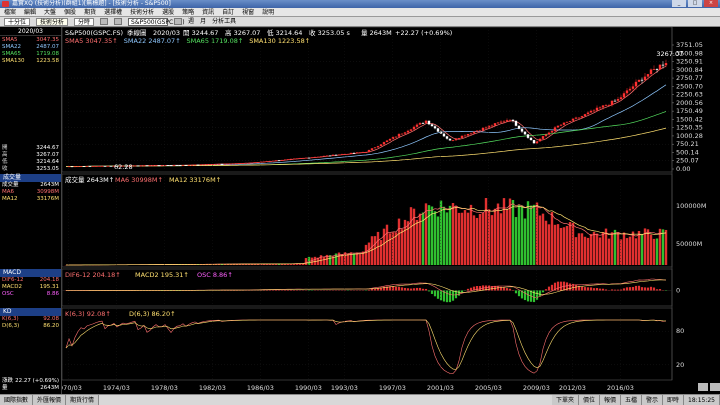  I want to click on volume-axis-label: 50000M, so click(689, 244).